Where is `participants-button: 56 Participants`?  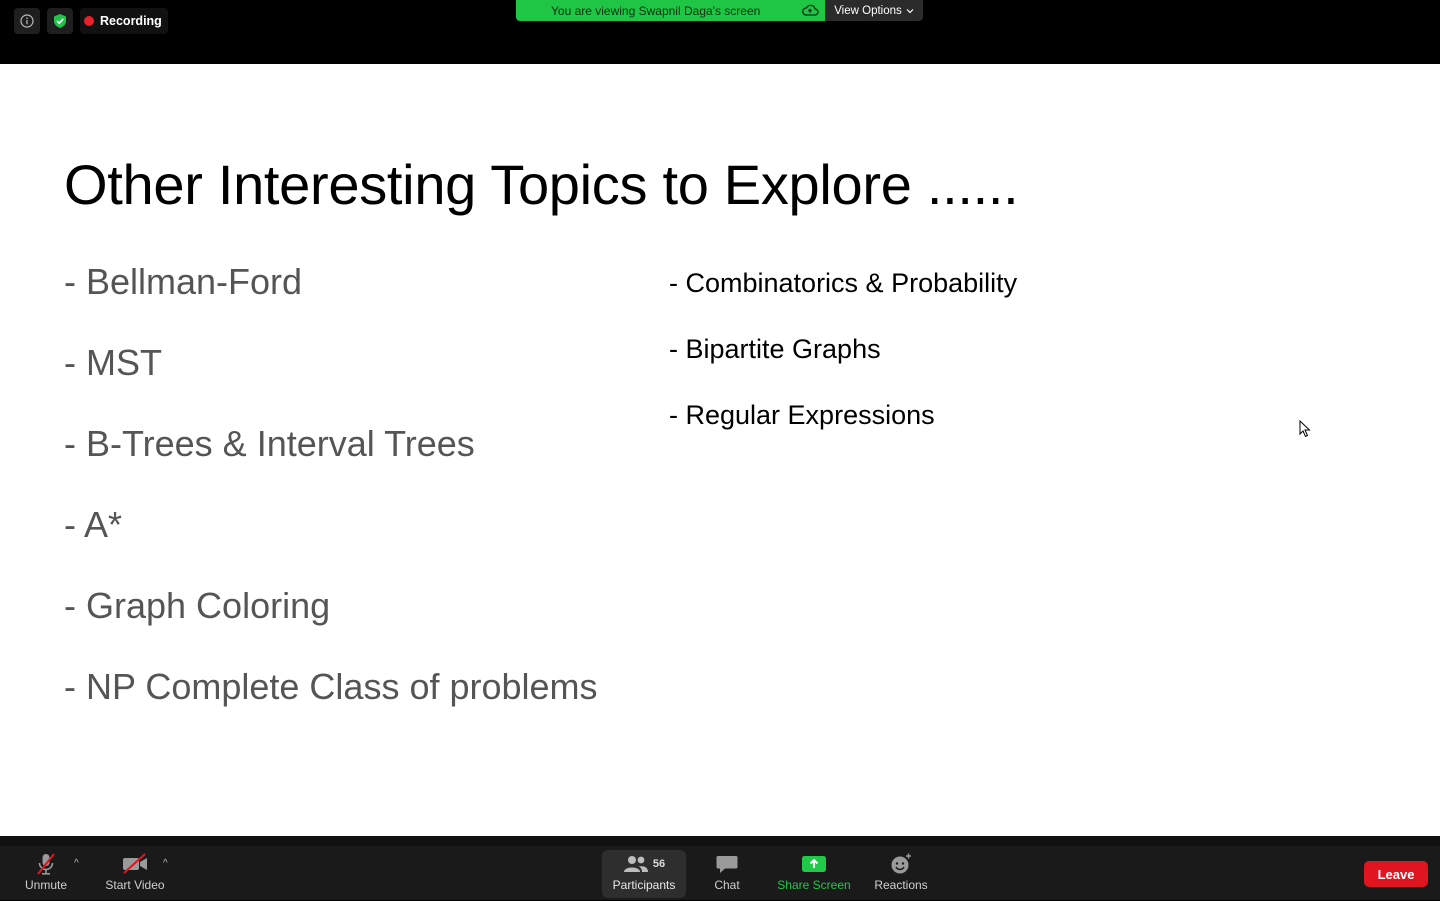 participants-button: 56 Participants is located at coordinates (644, 876).